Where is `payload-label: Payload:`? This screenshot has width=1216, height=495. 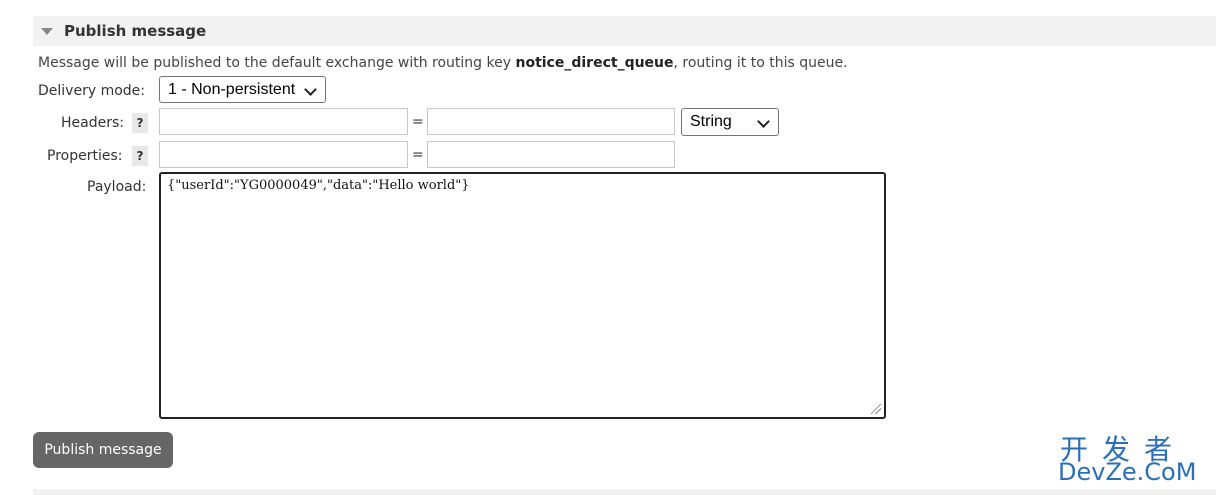 payload-label: Payload: is located at coordinates (117, 187).